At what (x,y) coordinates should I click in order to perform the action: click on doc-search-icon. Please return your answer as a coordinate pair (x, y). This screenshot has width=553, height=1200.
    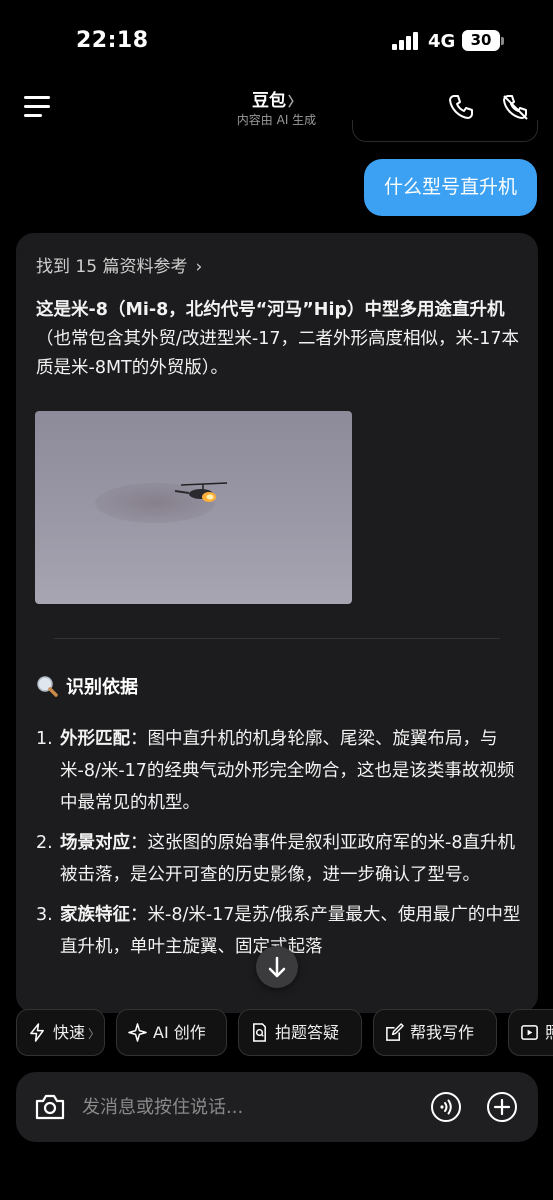
    Looking at the image, I should click on (259, 1032).